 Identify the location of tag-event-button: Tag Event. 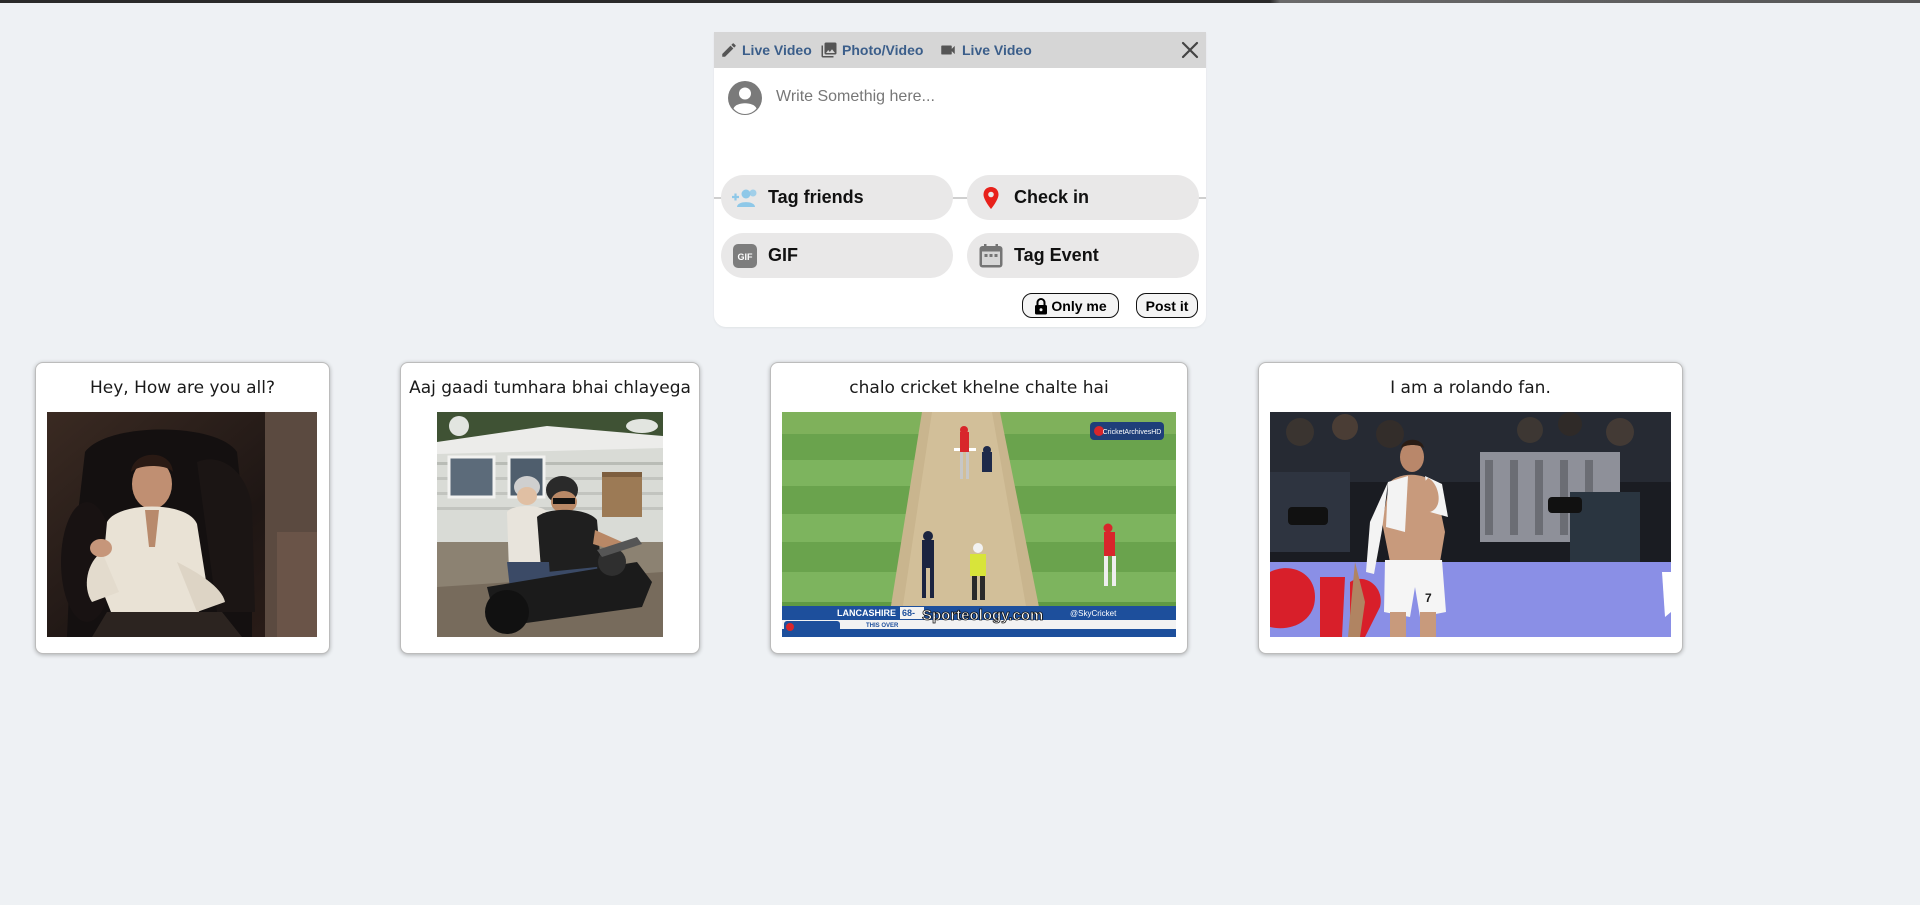
(1083, 255).